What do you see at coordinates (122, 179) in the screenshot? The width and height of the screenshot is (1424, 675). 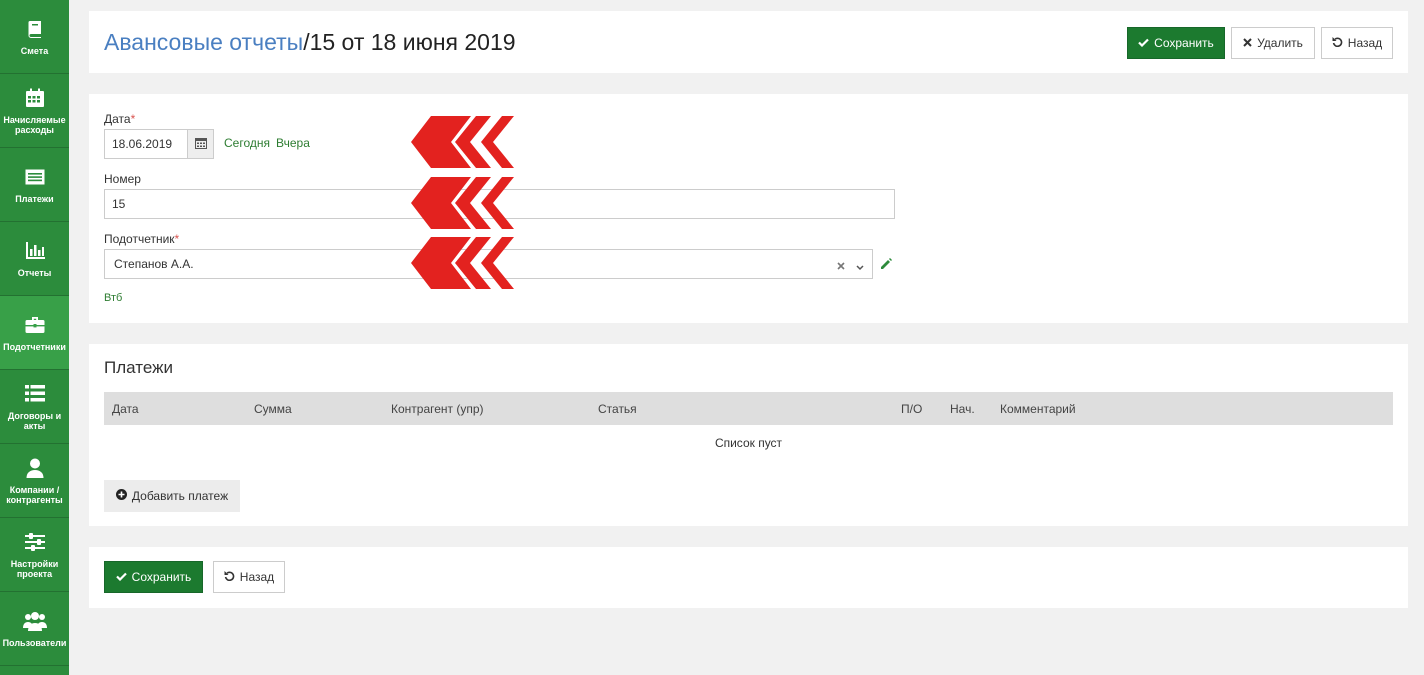 I see `number-label: Номер` at bounding box center [122, 179].